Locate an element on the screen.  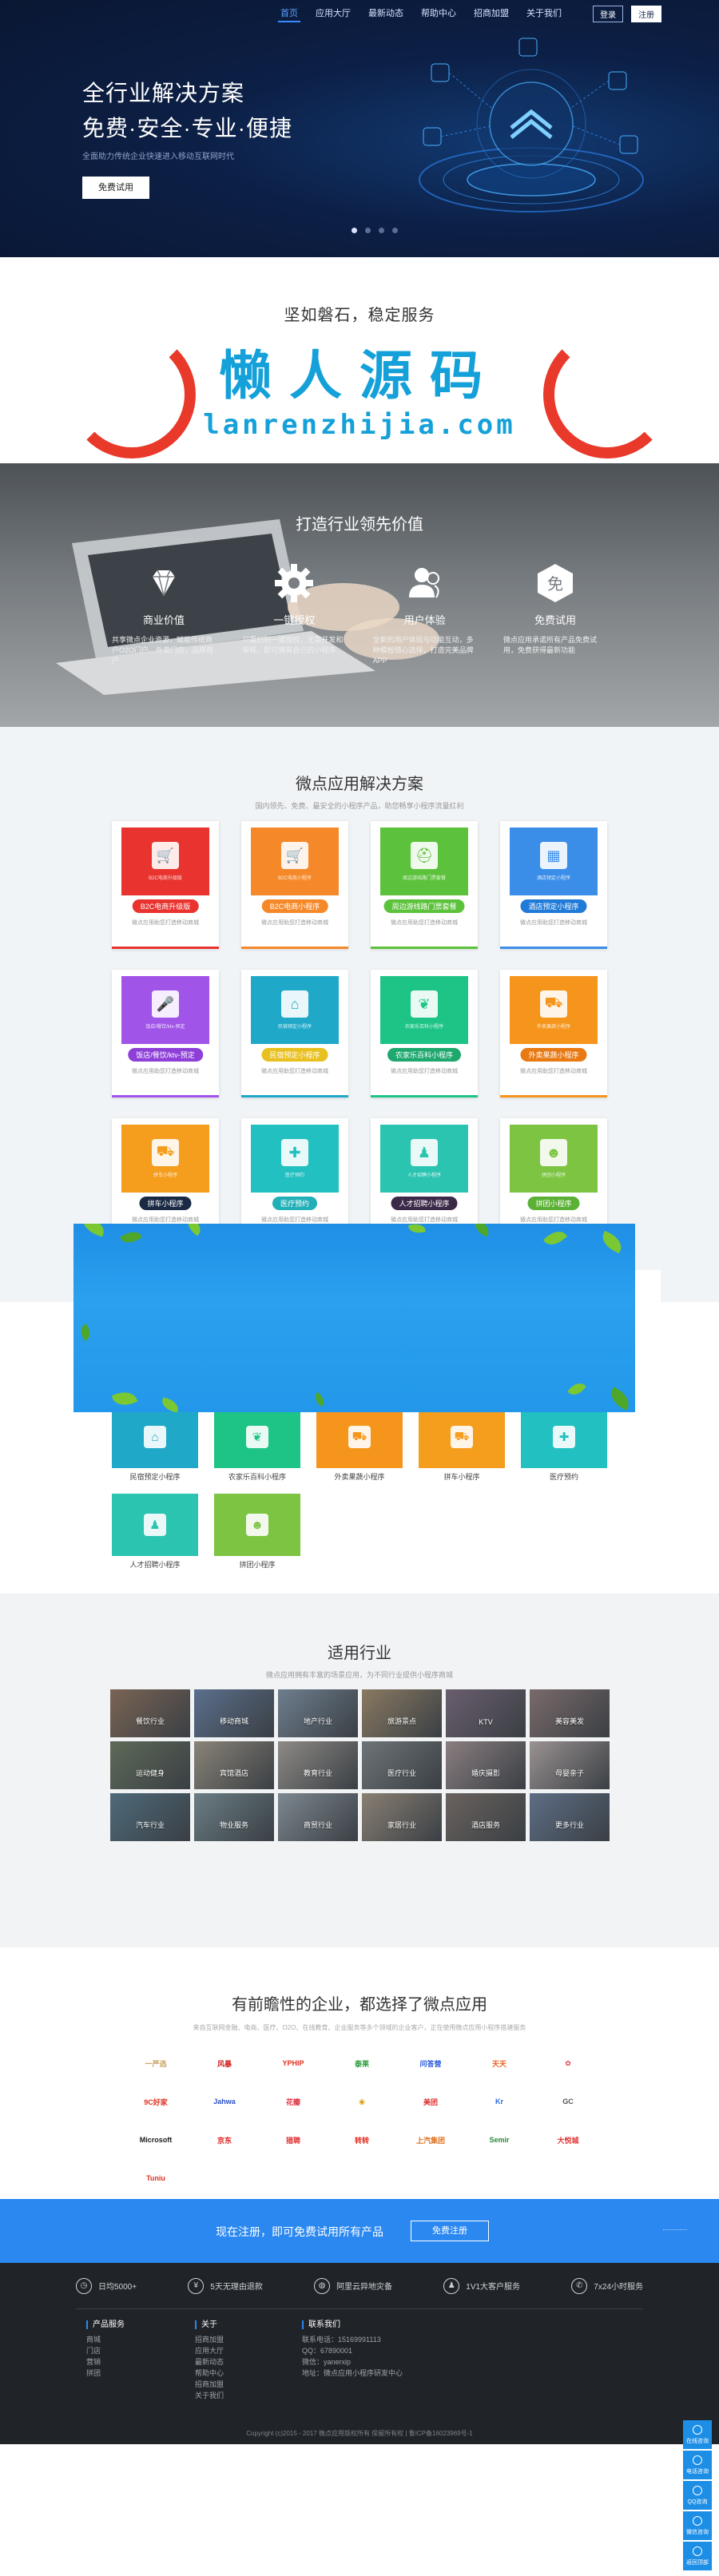
industry-tile: 医疗行业 is located at coordinates (402, 1765).